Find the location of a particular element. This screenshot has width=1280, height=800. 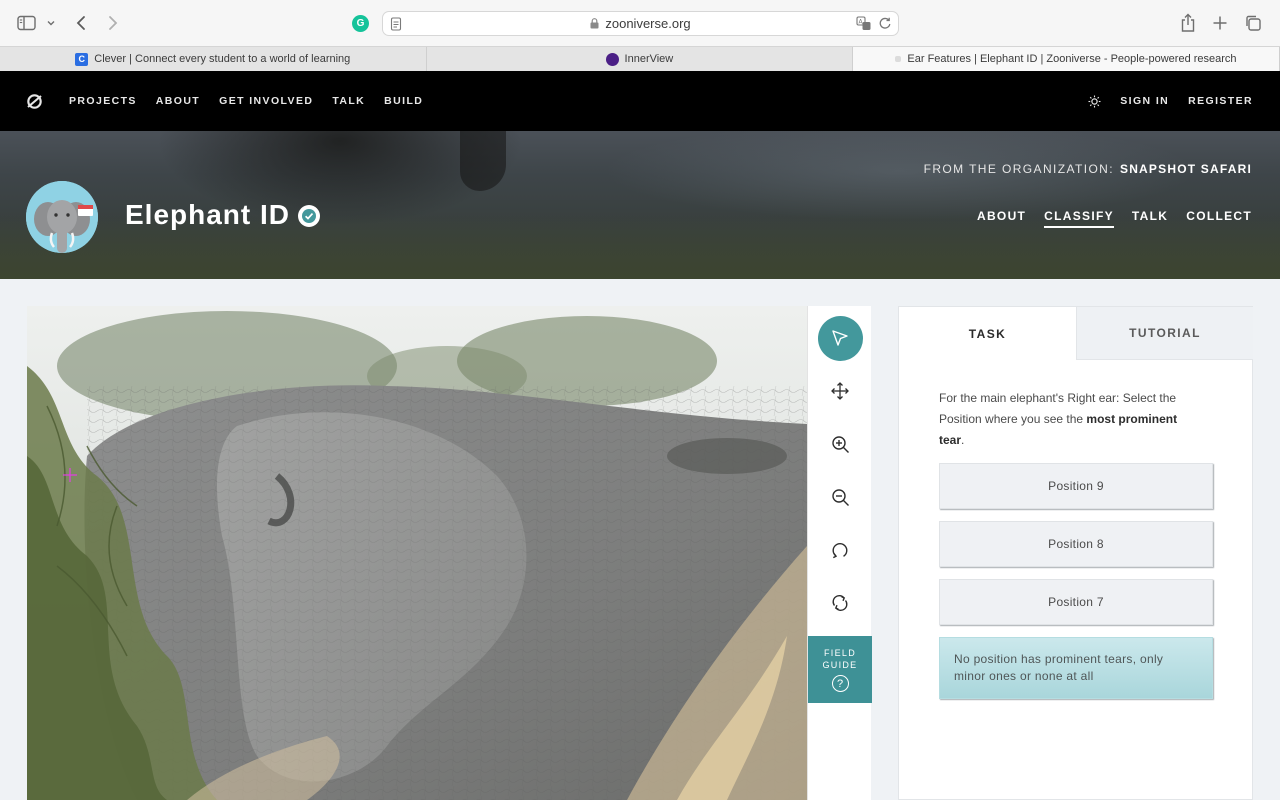

tab-tutorial: TUTORIAL is located at coordinates (1164, 333).